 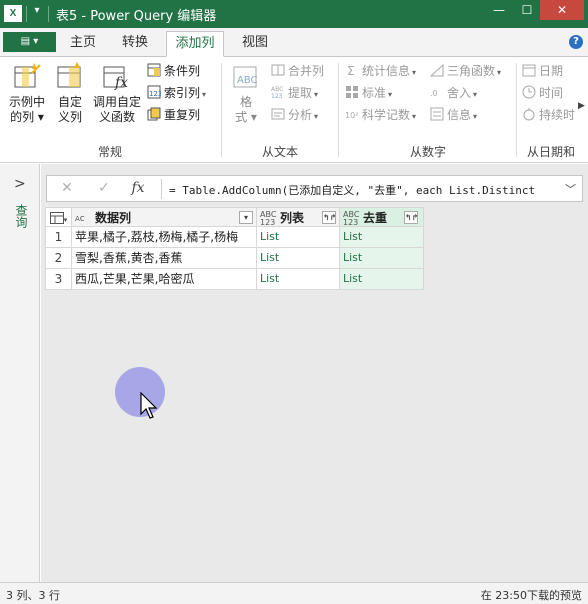 I want to click on ribbon-tab-strip: ▤ ▾ 主页 转换 添加列 视图 ?, so click(x=294, y=42).